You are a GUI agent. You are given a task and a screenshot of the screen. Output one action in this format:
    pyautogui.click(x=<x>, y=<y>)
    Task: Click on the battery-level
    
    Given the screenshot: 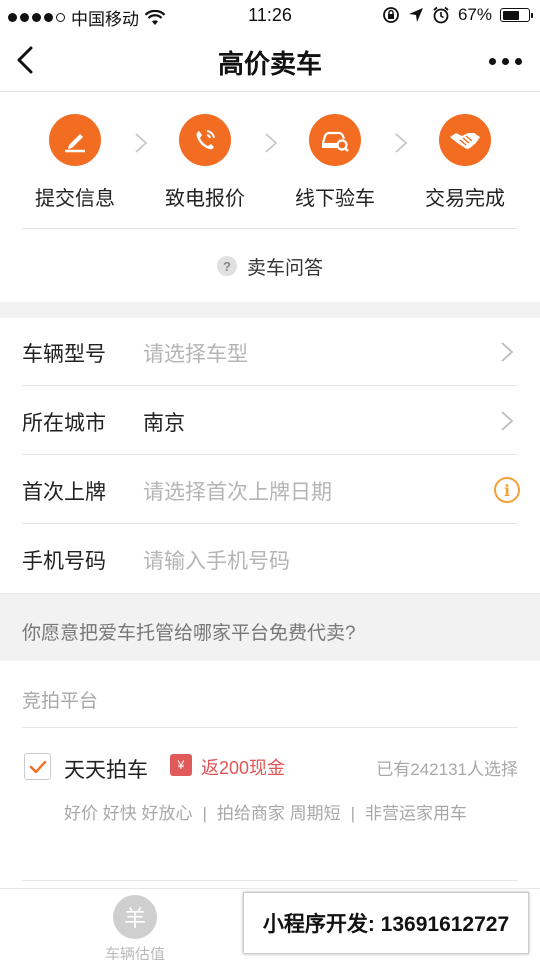 What is the action you would take?
    pyautogui.click(x=511, y=15)
    